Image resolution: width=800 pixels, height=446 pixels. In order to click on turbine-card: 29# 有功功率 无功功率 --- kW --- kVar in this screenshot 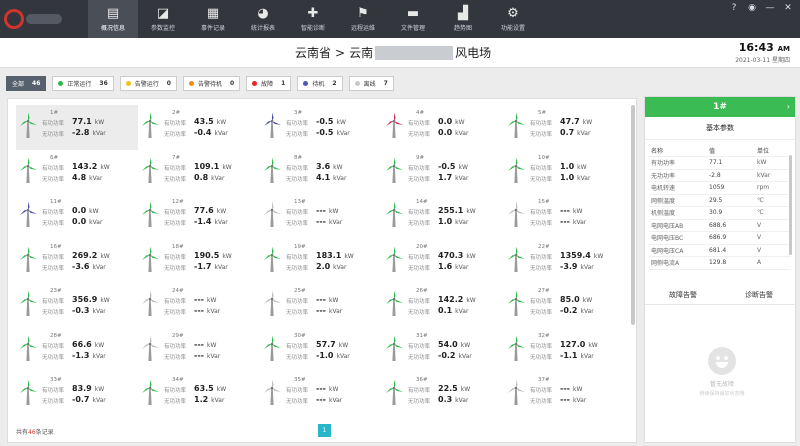, I will do `click(199, 350)`.